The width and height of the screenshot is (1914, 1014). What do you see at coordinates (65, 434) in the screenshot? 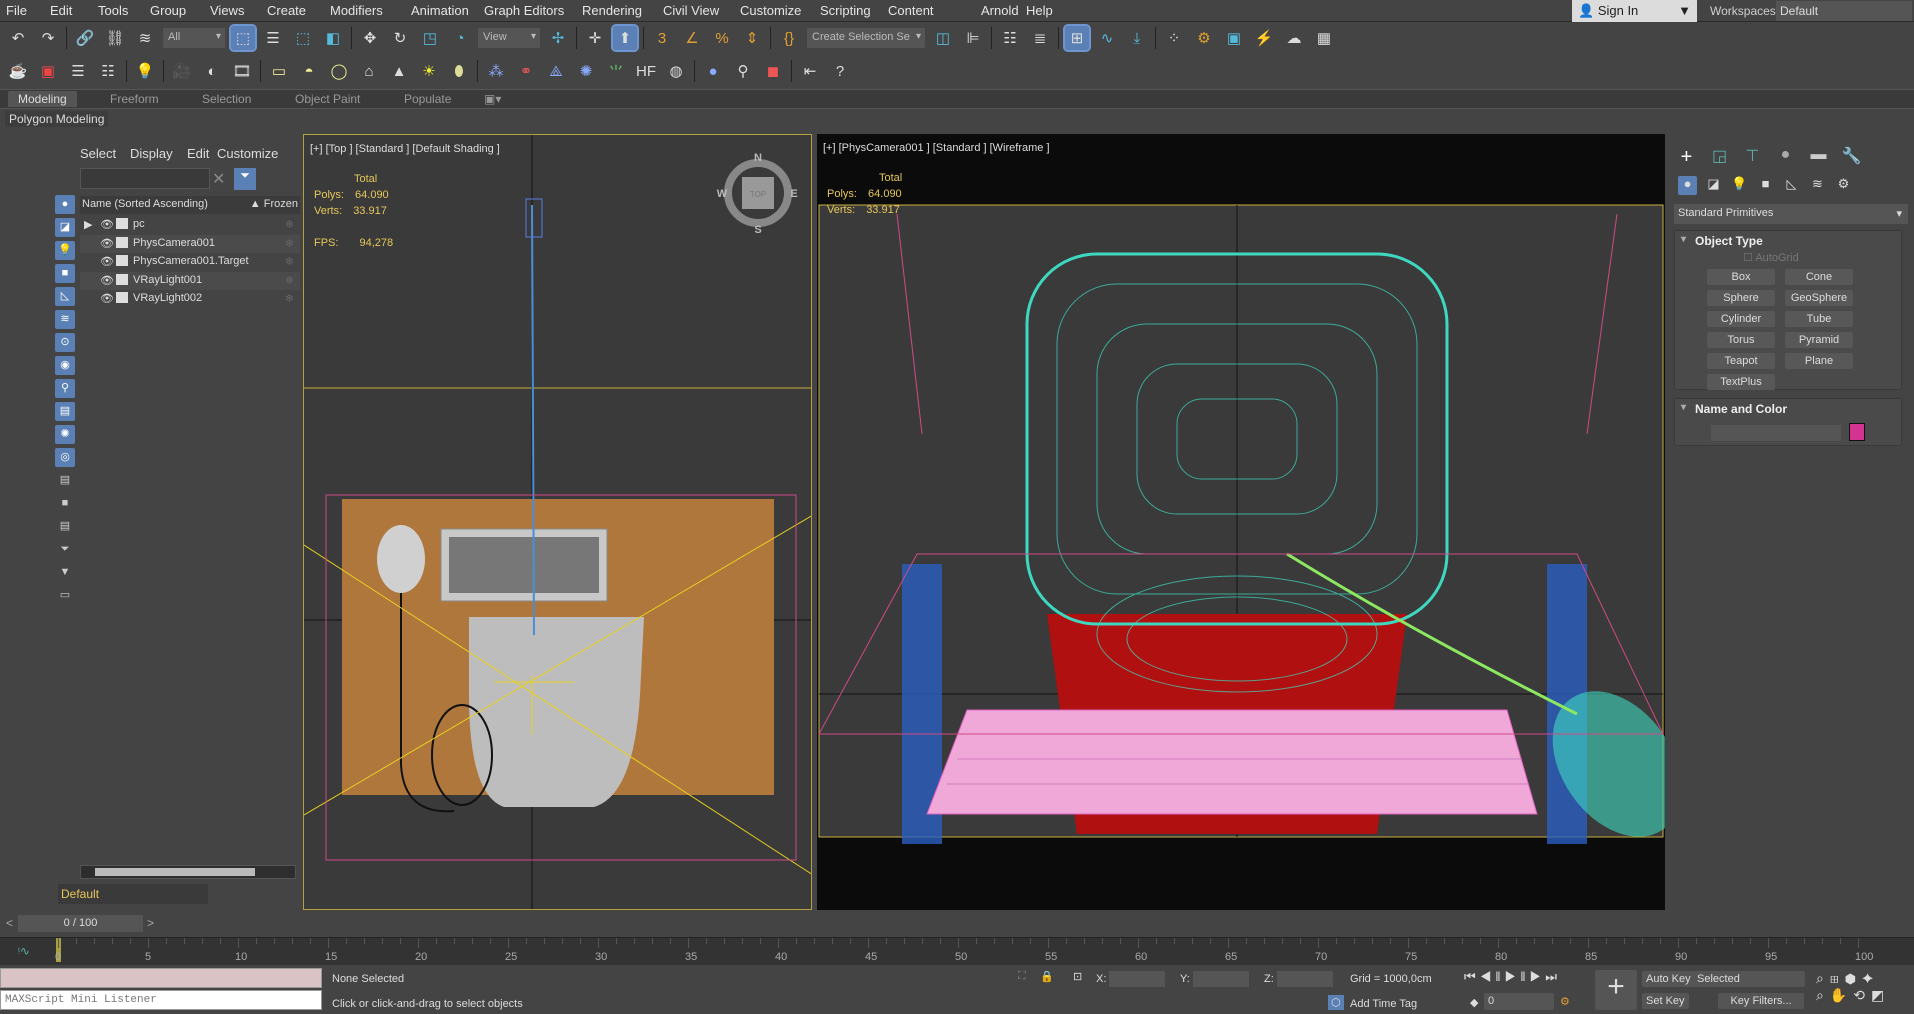
I see `display-particles-icon: ✺` at bounding box center [65, 434].